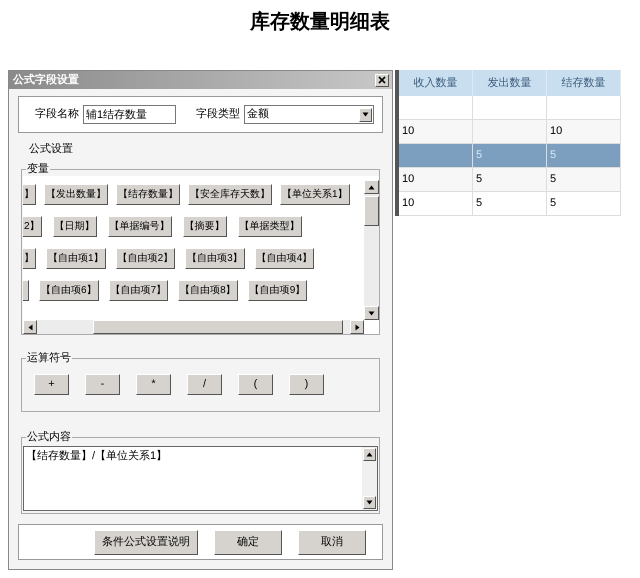 This screenshot has width=640, height=578. What do you see at coordinates (200, 478) in the screenshot?
I see `formula-textarea: 【结存数量】/【单位关系1】` at bounding box center [200, 478].